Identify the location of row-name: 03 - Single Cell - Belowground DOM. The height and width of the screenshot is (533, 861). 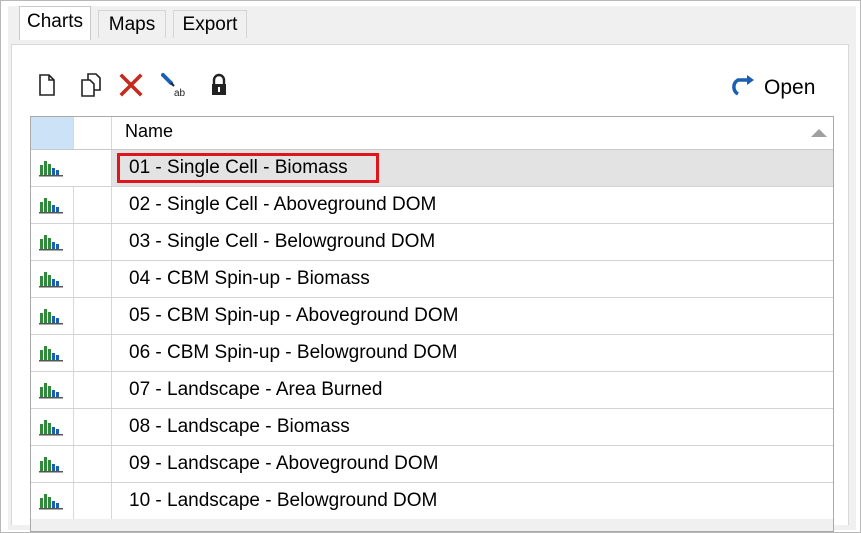
(282, 241).